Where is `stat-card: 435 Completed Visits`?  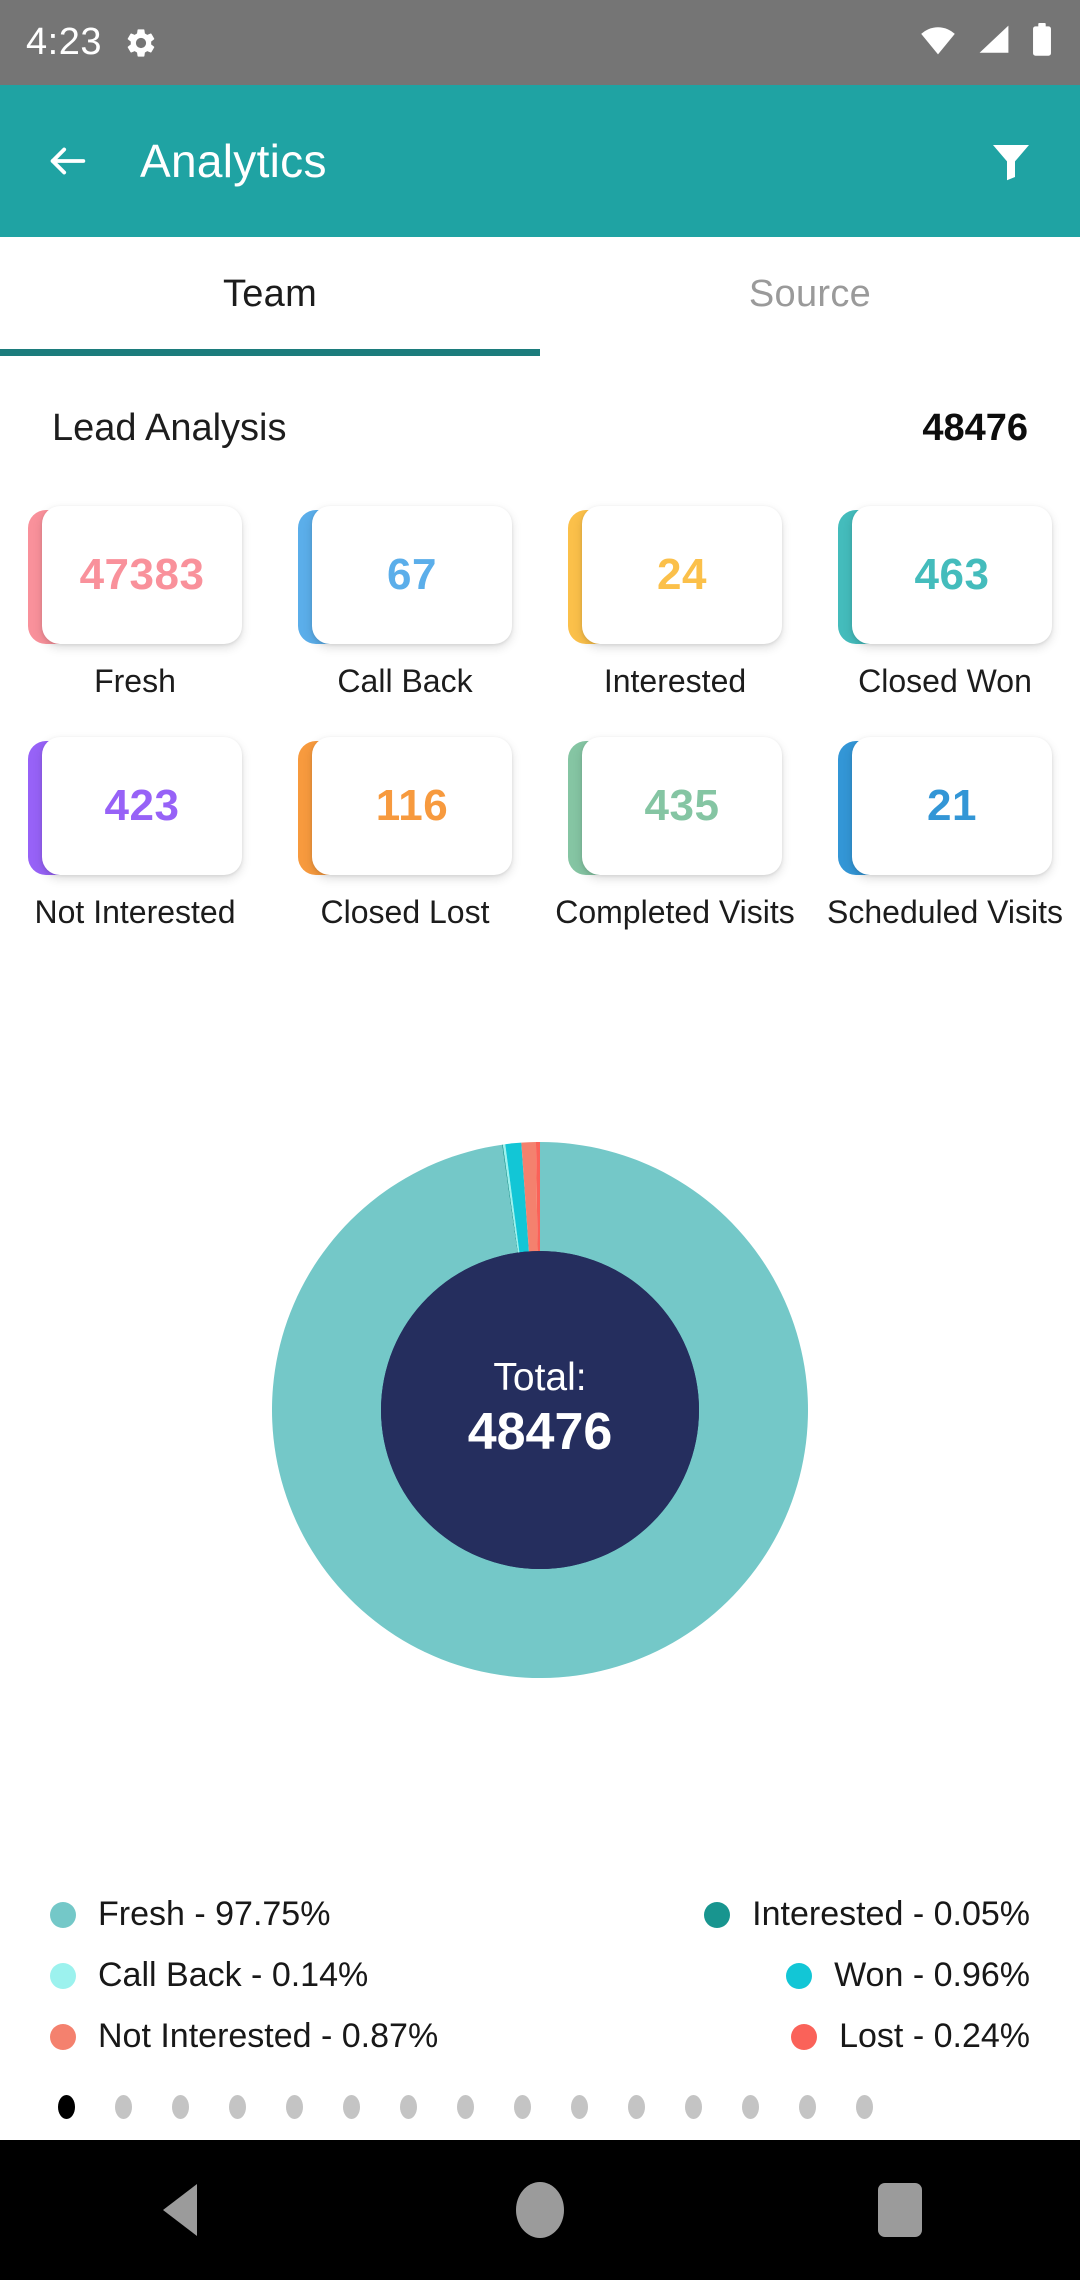 stat-card: 435 Completed Visits is located at coordinates (675, 830).